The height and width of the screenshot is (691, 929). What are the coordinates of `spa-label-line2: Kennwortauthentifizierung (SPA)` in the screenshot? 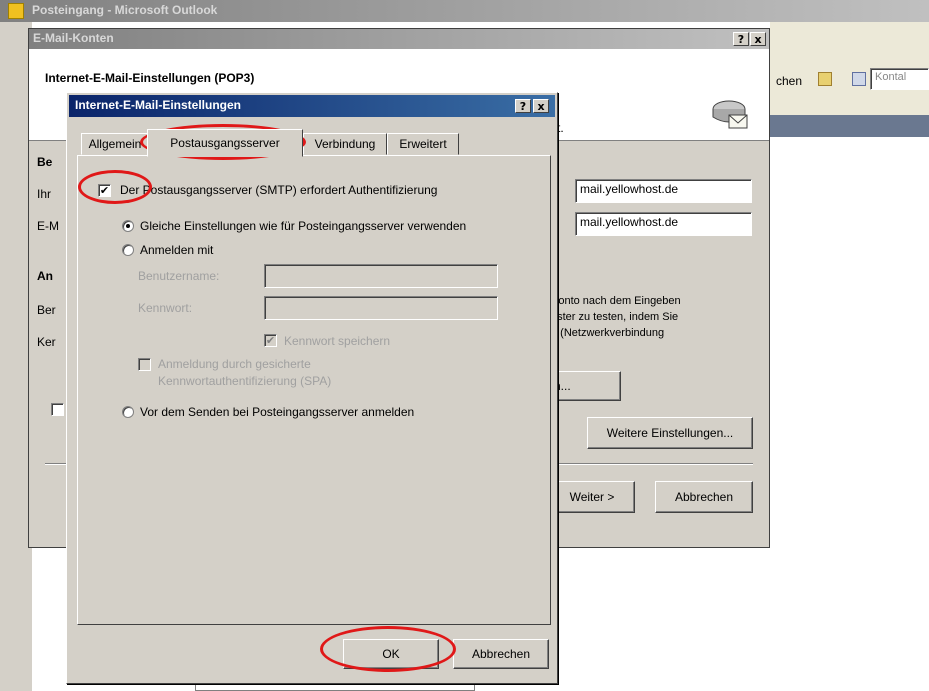 It's located at (245, 381).